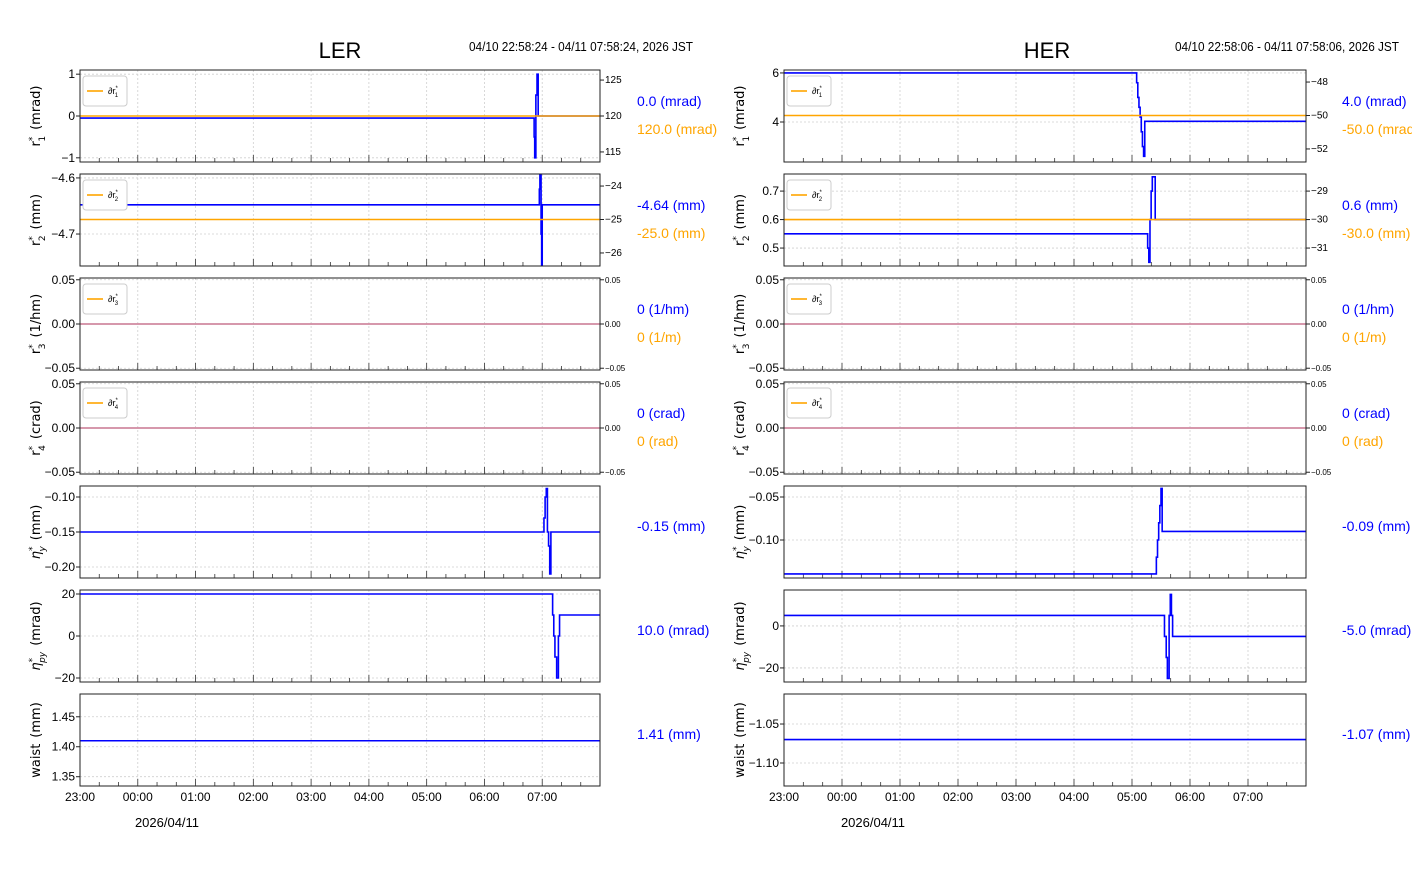  I want to click on current-value-label: -30.0 (mm), so click(1376, 233).